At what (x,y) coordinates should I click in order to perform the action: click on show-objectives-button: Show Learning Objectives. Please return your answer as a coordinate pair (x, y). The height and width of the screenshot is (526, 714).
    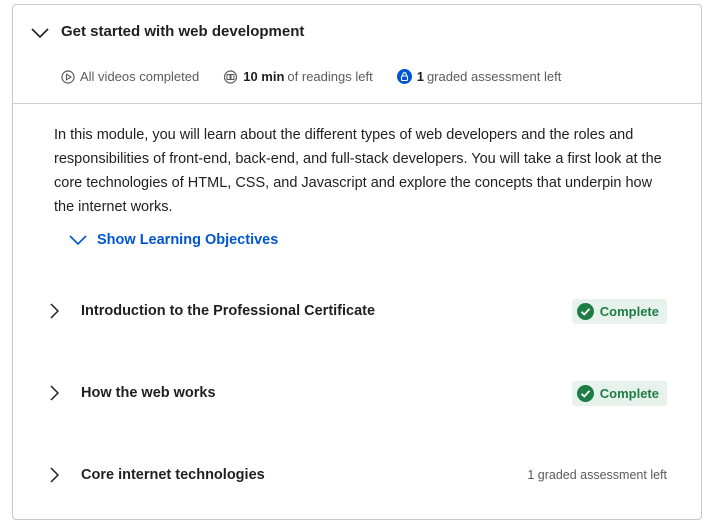
    Looking at the image, I should click on (173, 240).